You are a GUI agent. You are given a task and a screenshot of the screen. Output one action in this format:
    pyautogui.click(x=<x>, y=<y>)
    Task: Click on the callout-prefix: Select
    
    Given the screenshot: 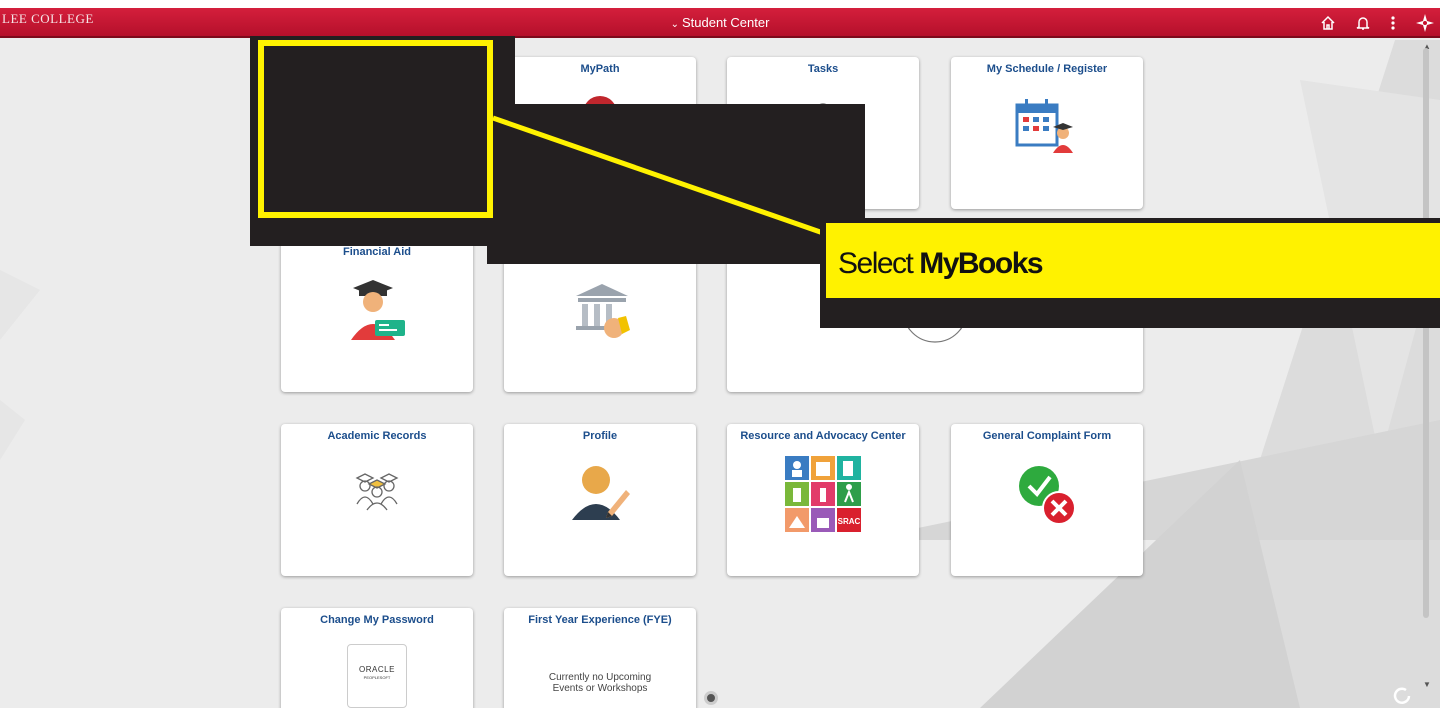 What is the action you would take?
    pyautogui.click(x=879, y=263)
    